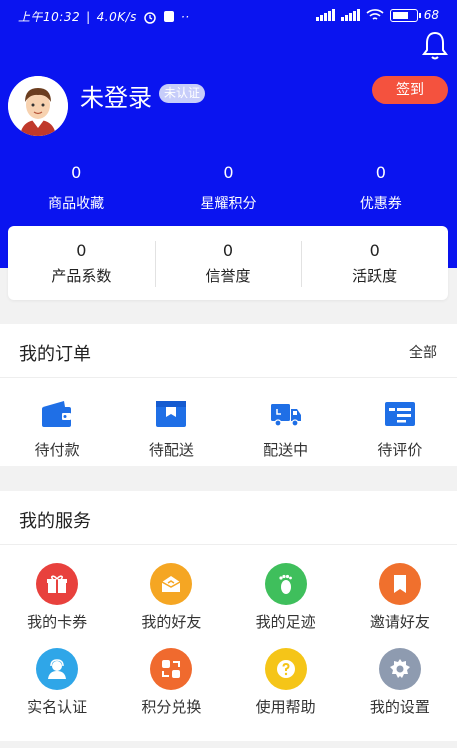 The width and height of the screenshot is (457, 748). What do you see at coordinates (285, 622) in the screenshot?
I see `service-label: 我的足迹` at bounding box center [285, 622].